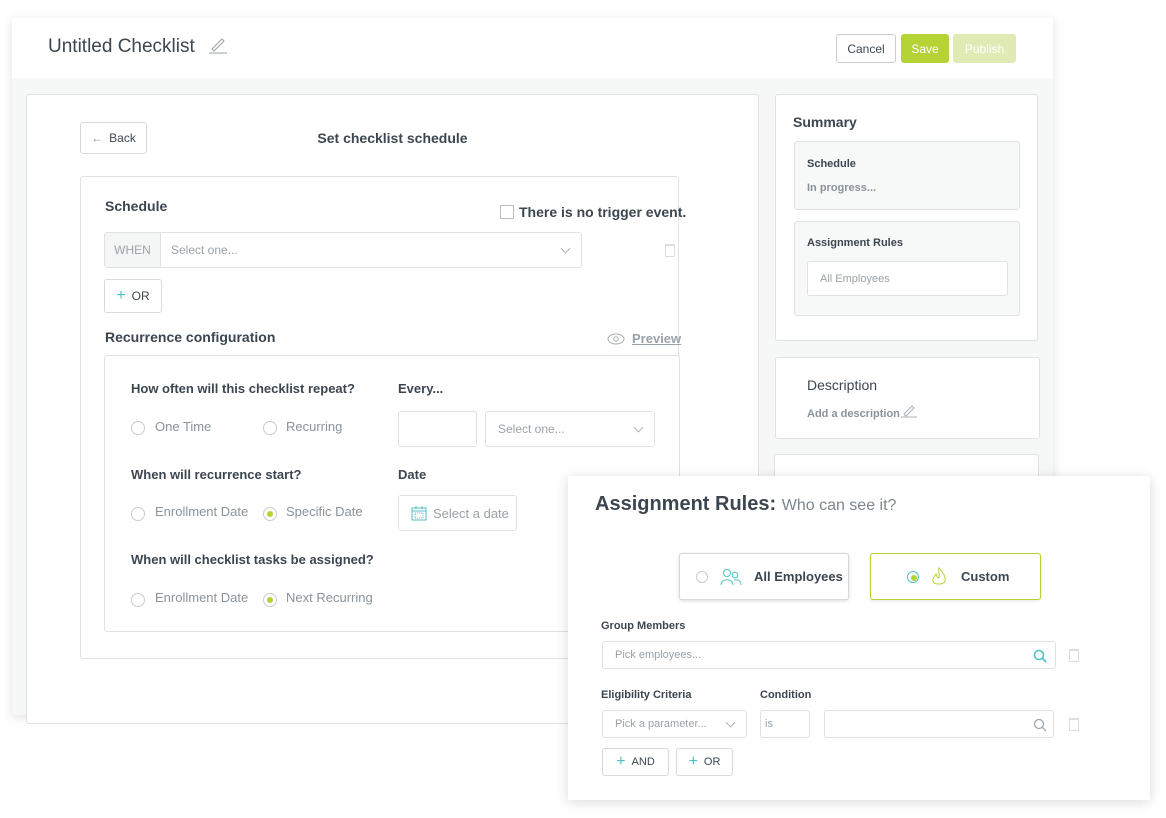 The height and width of the screenshot is (818, 1166). I want to click on cancel-button: Cancel, so click(866, 48).